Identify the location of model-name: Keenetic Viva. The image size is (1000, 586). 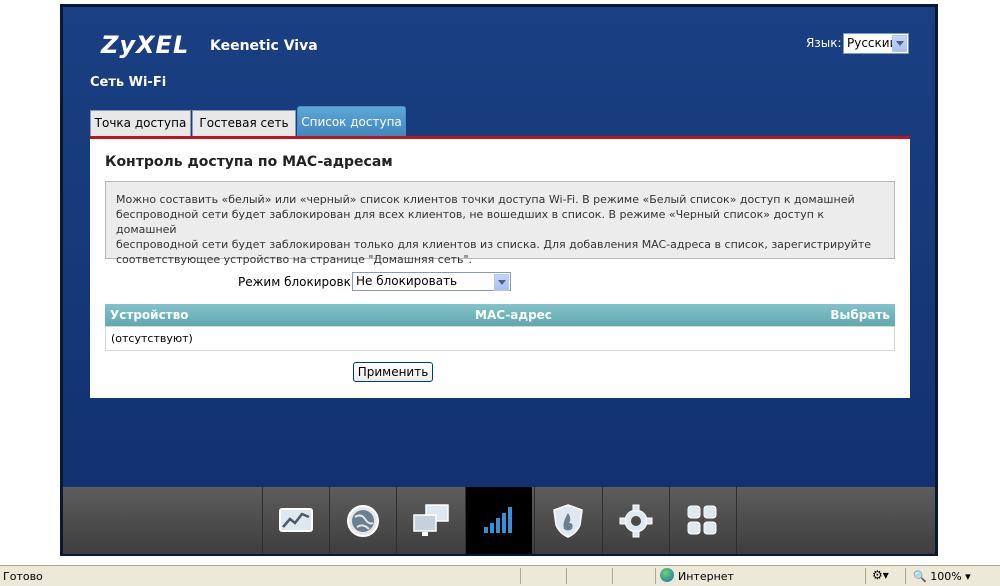
(264, 46).